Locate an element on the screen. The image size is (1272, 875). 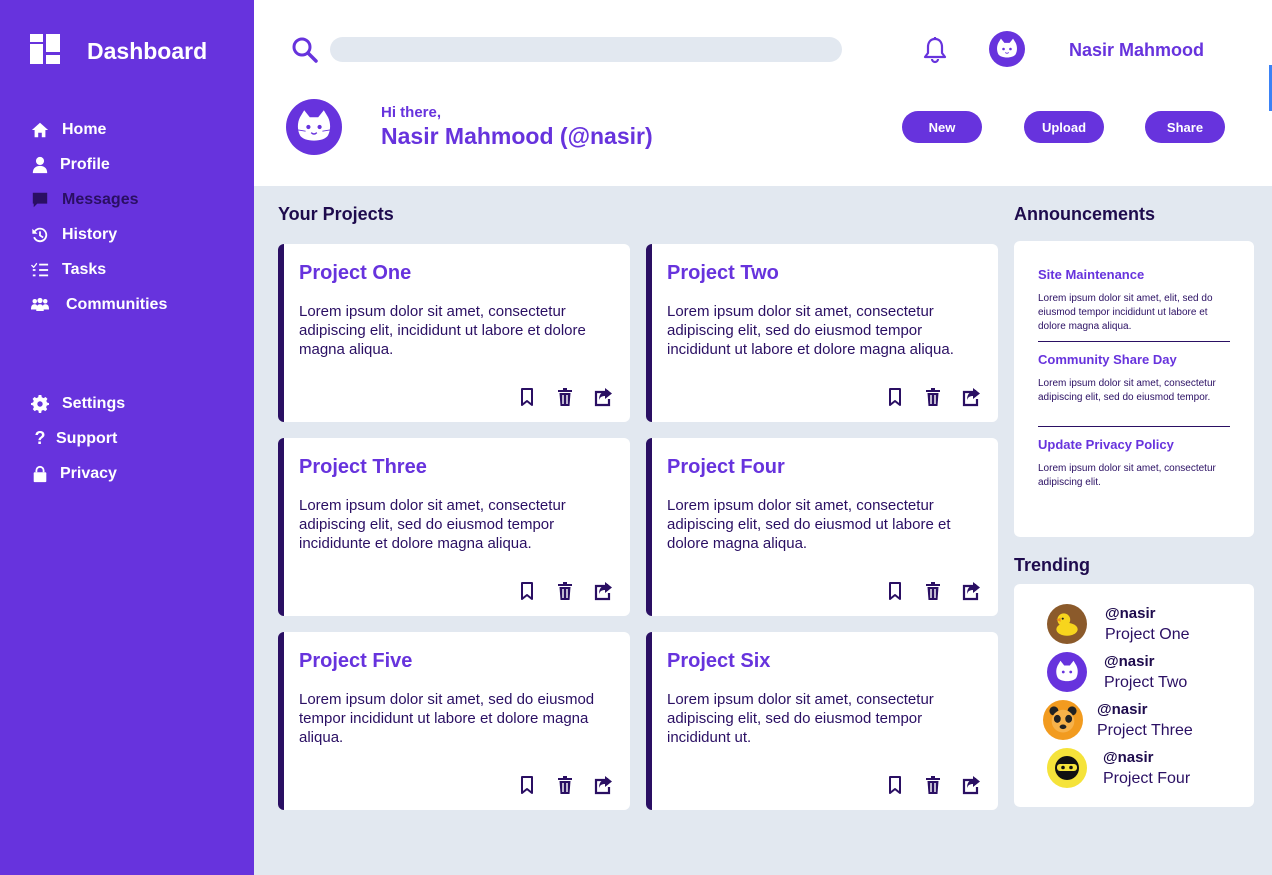
trending-item: @nasir Project Four is located at coordinates (1118, 768).